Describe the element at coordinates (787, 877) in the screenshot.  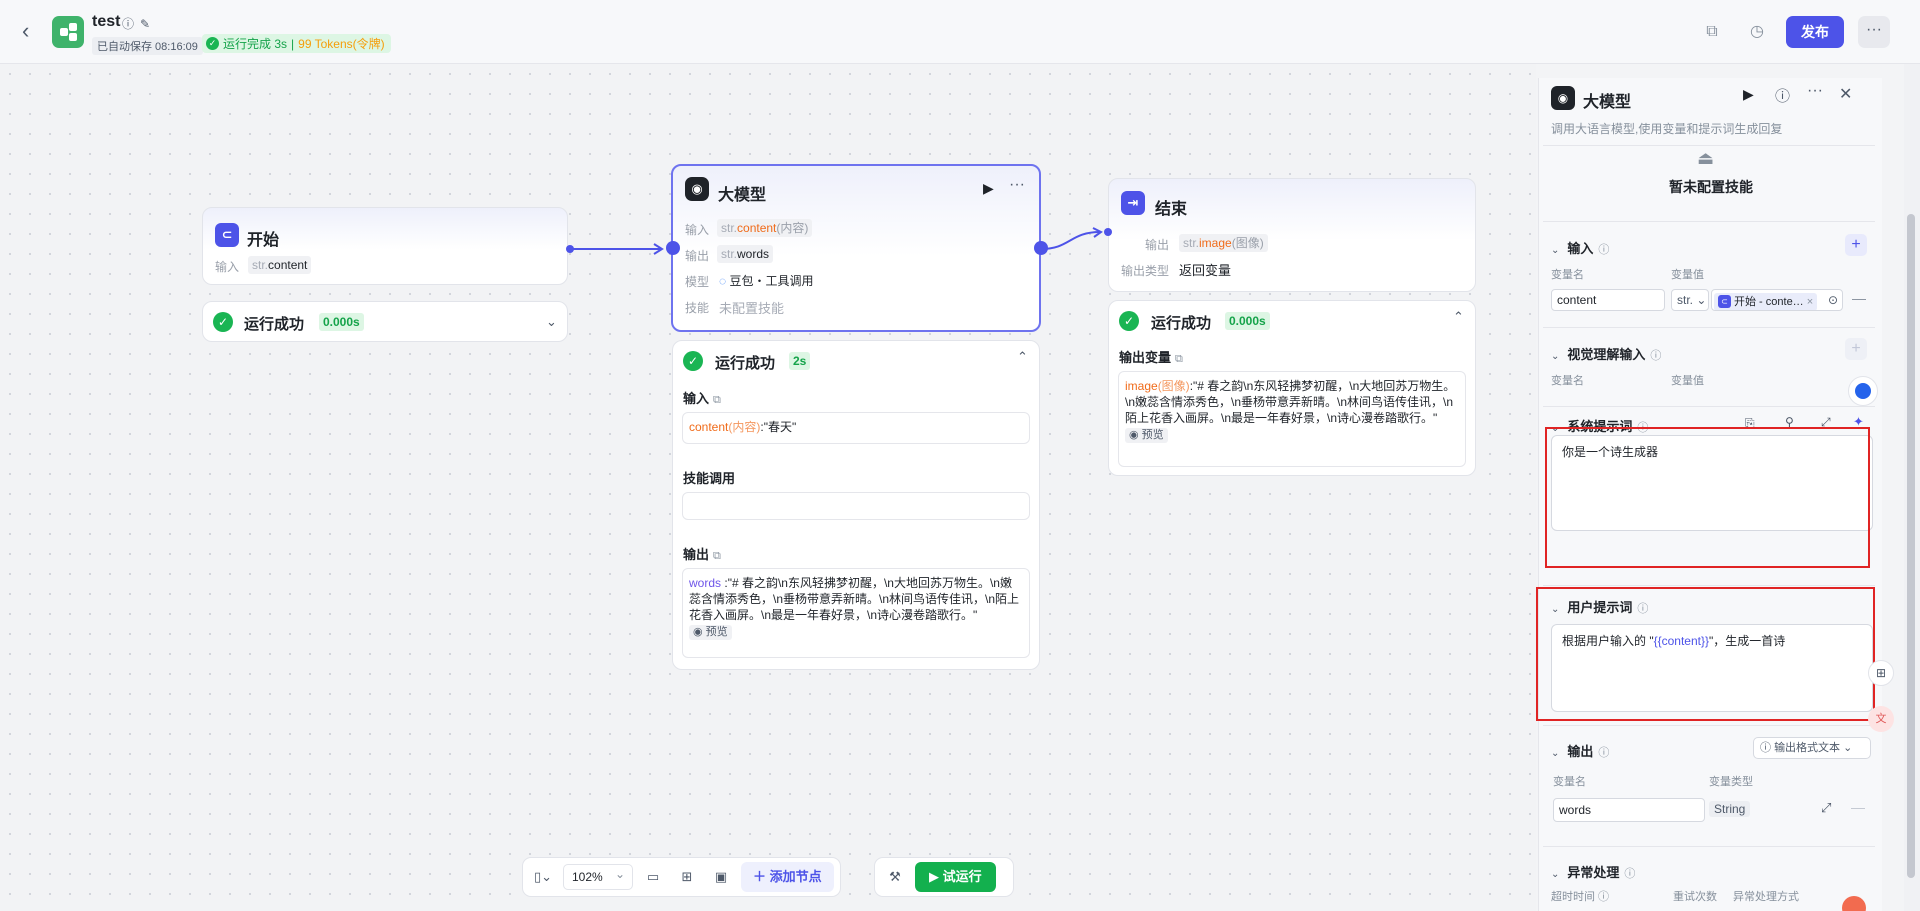
I see `add-node-button: ＋ 添加节点` at that location.